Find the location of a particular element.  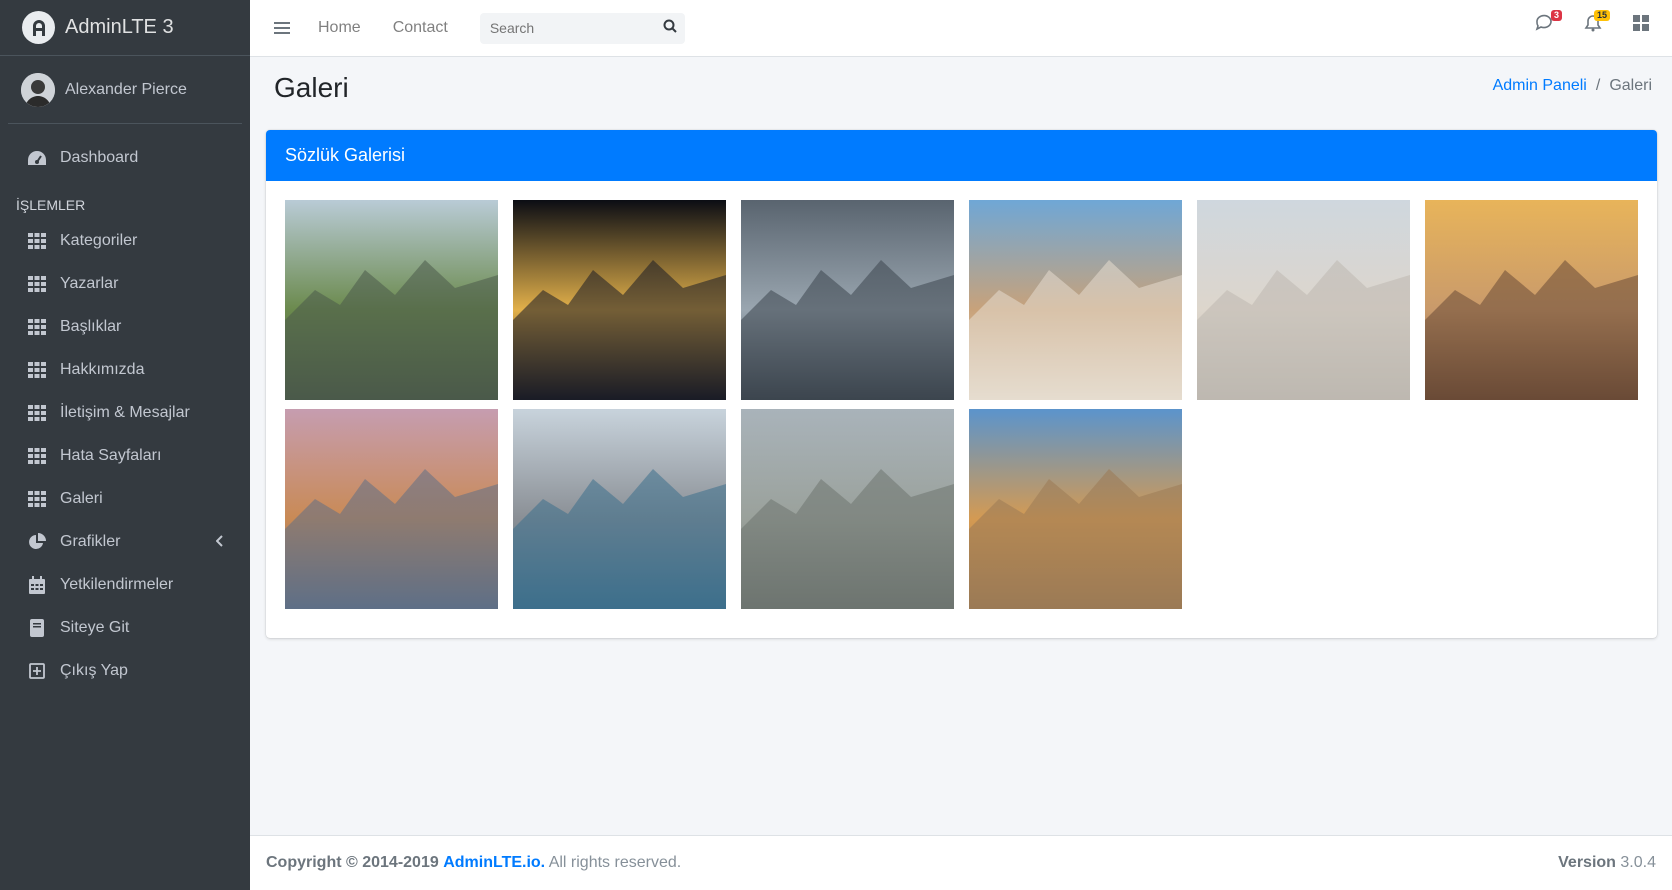

top-navbar: Home Contact 3 15 is located at coordinates (961, 28).